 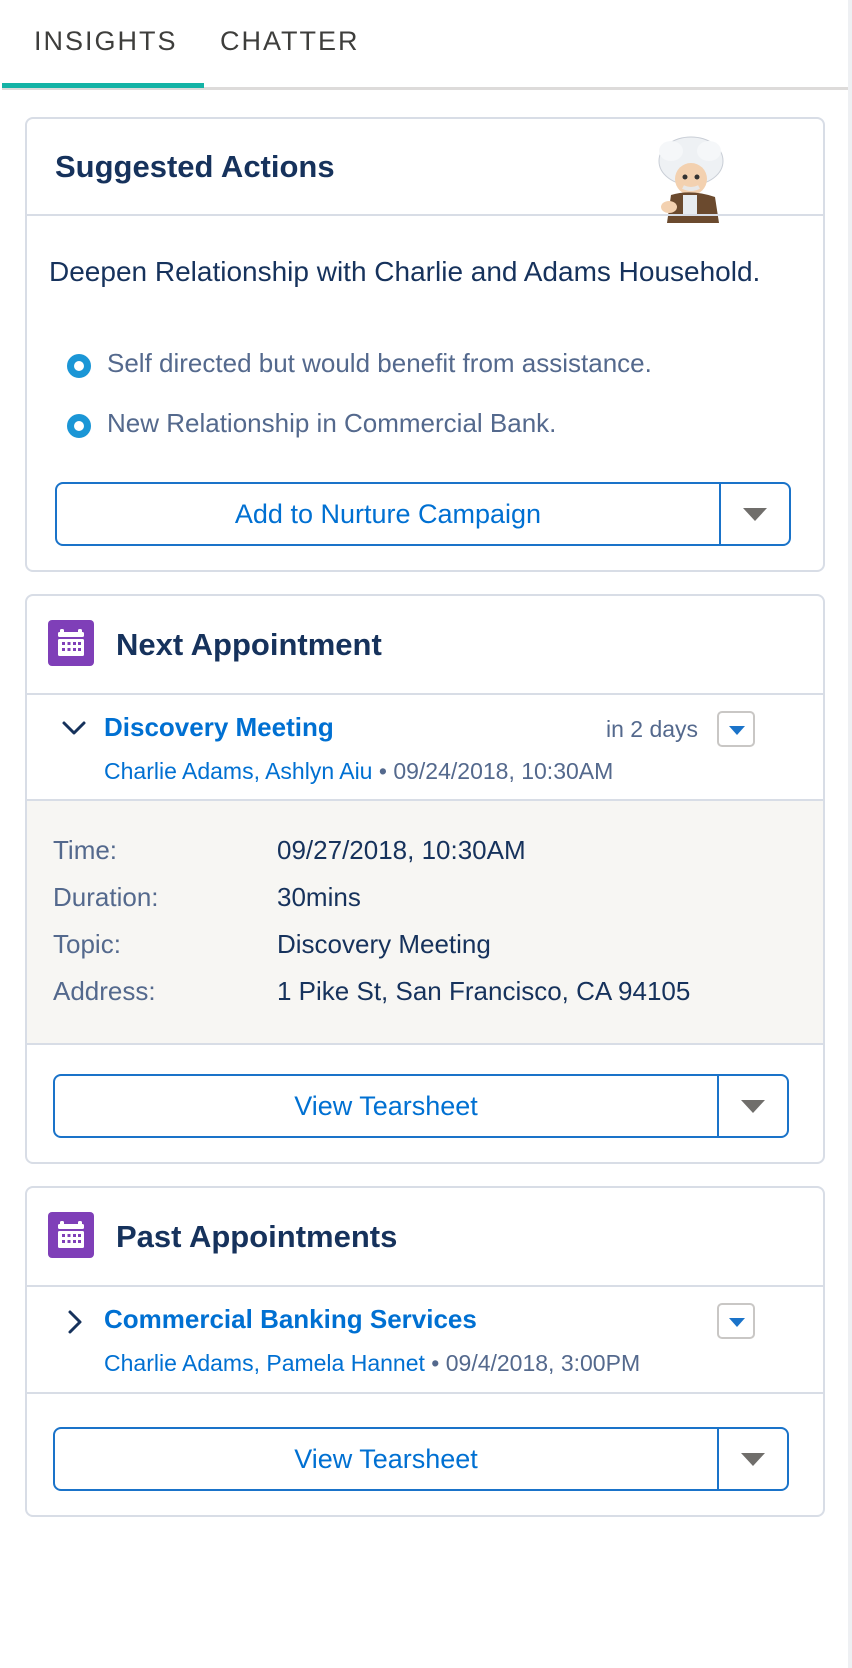 I want to click on relative-time: in 2 days, so click(x=652, y=729).